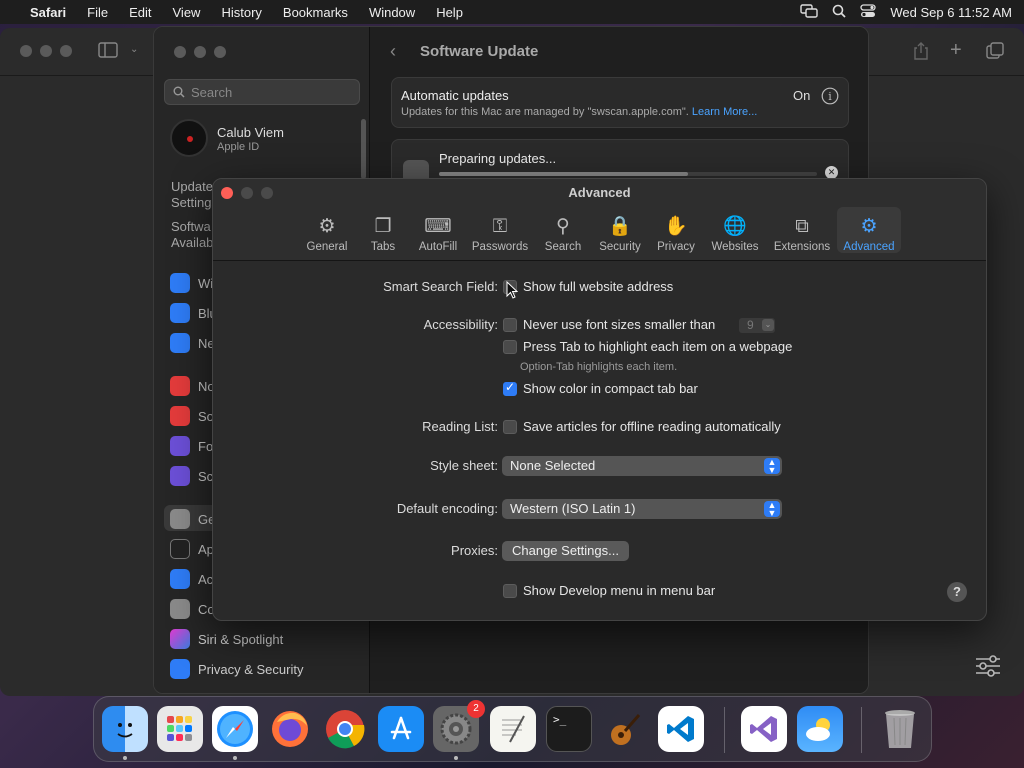 Image resolution: width=1024 pixels, height=768 pixels. Describe the element at coordinates (757, 325) in the screenshot. I see `font-size-select: 9 ⌄` at that location.